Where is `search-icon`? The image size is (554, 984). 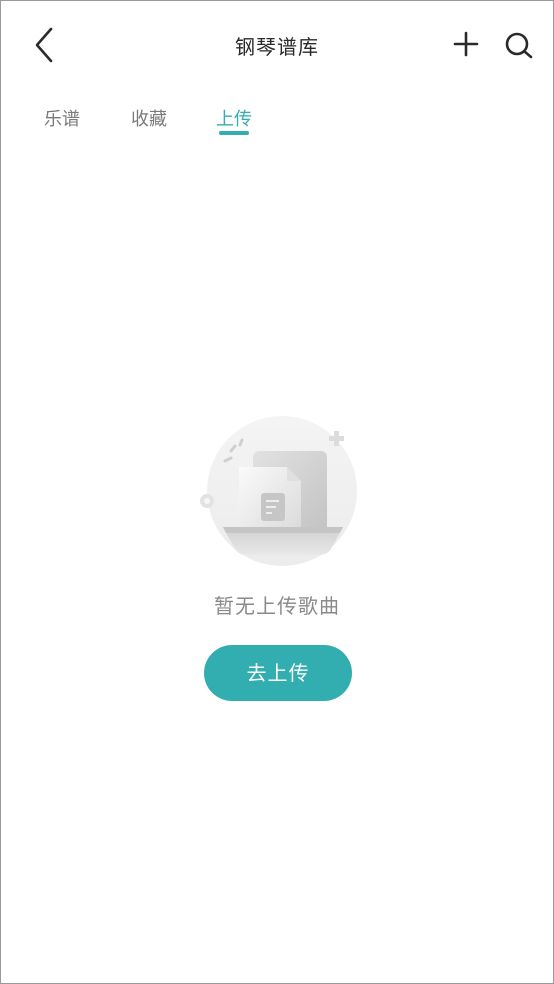 search-icon is located at coordinates (519, 45).